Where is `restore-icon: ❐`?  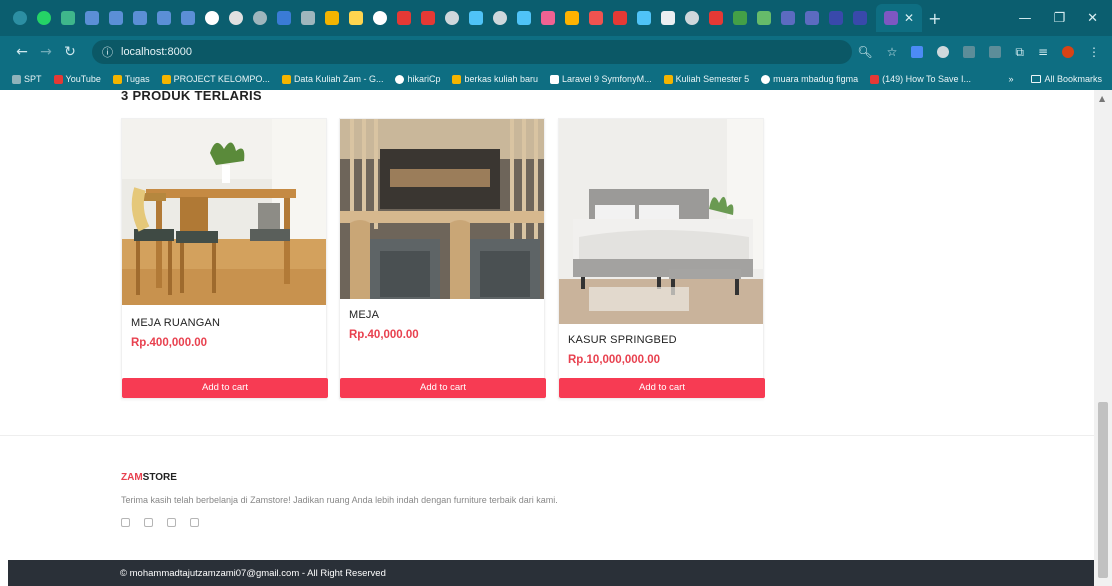 restore-icon: ❐ is located at coordinates (1059, 18).